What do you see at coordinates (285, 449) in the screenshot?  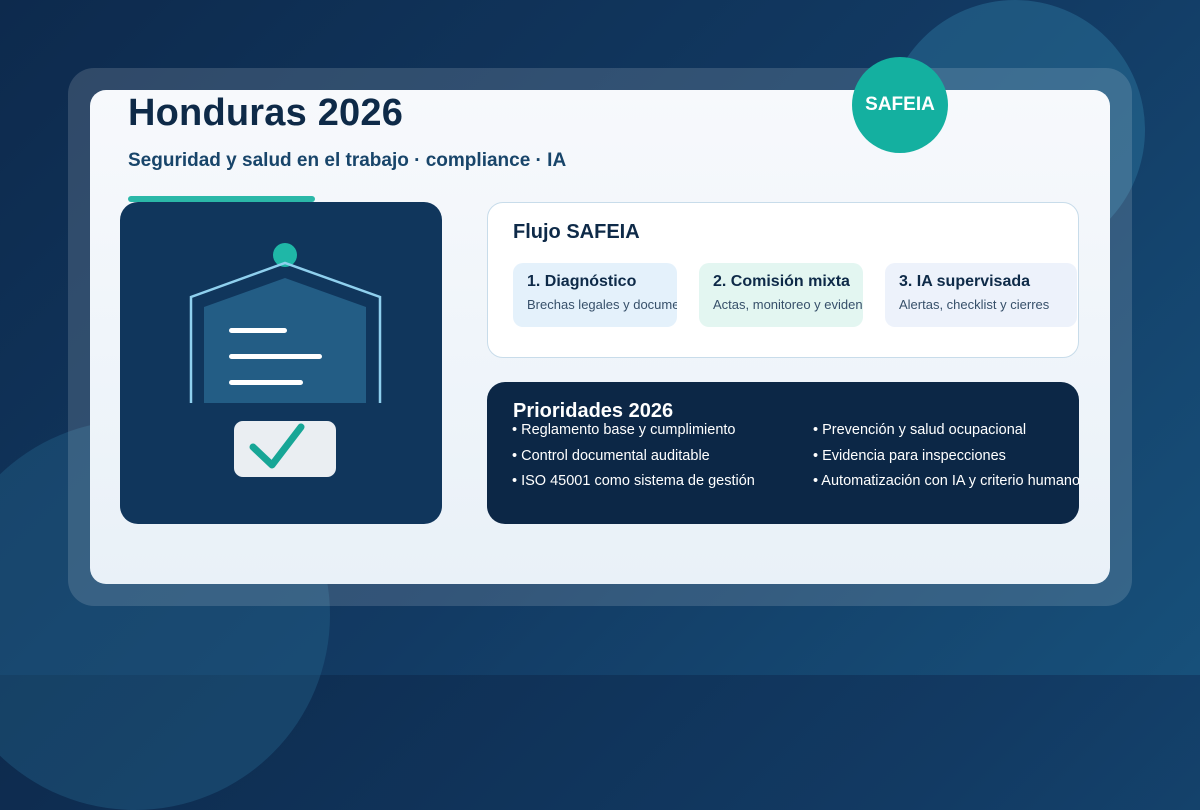 I see `check-icon` at bounding box center [285, 449].